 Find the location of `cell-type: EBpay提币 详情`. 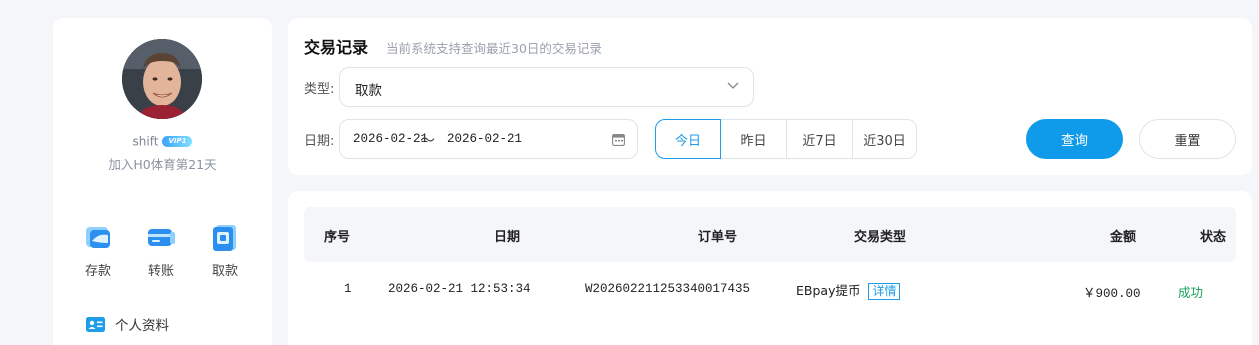

cell-type: EBpay提币 详情 is located at coordinates (848, 290).